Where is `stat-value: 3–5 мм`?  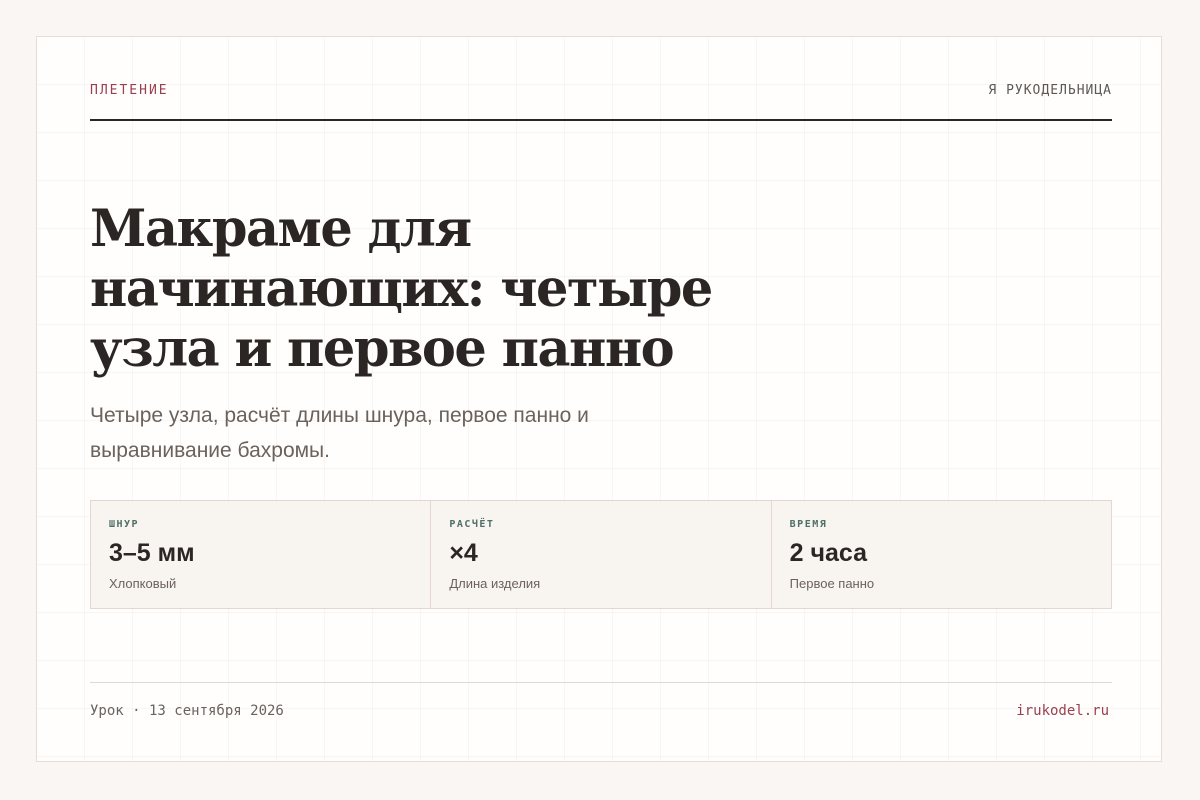 stat-value: 3–5 мм is located at coordinates (152, 553).